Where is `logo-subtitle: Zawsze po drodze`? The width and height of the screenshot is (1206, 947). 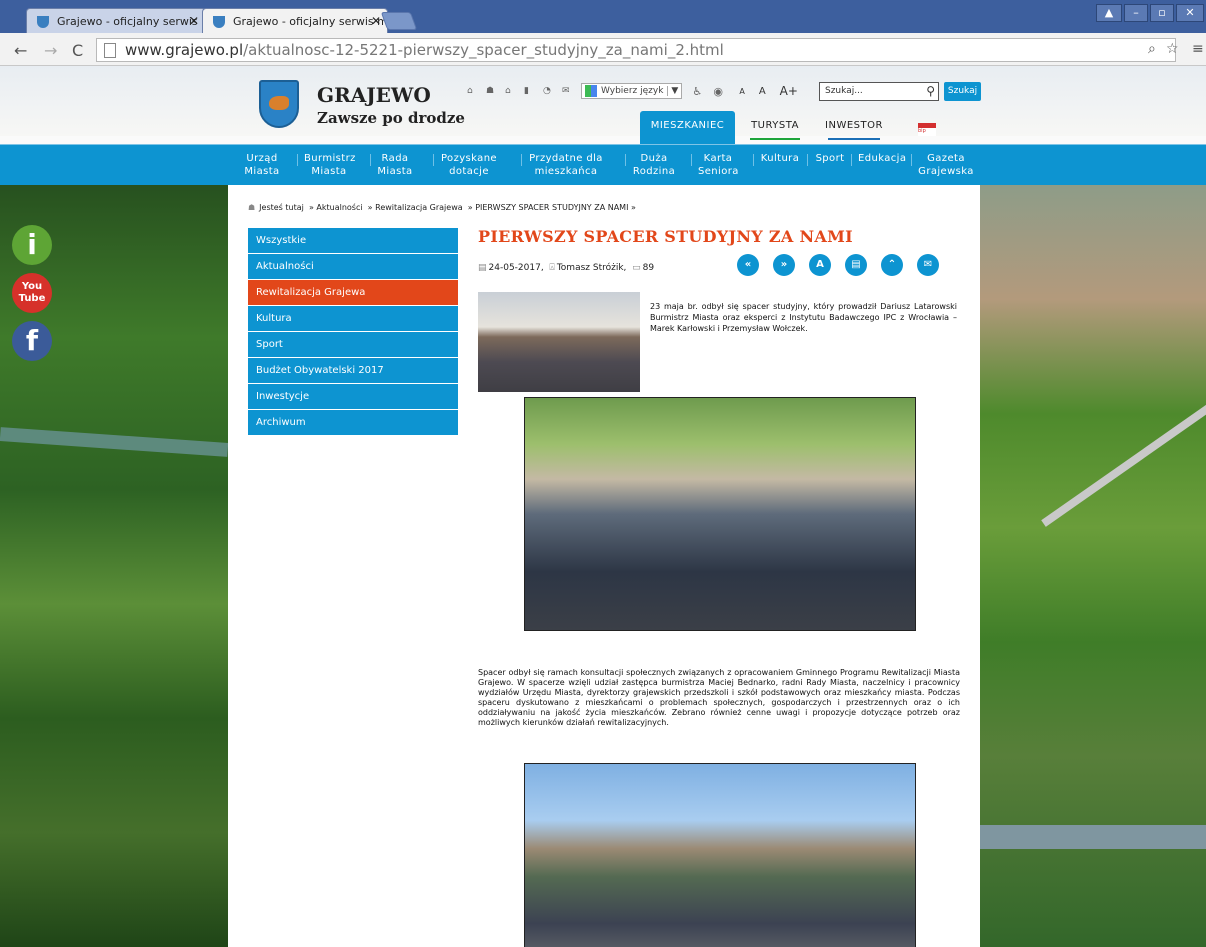
logo-subtitle: Zawsze po drodze is located at coordinates (391, 118).